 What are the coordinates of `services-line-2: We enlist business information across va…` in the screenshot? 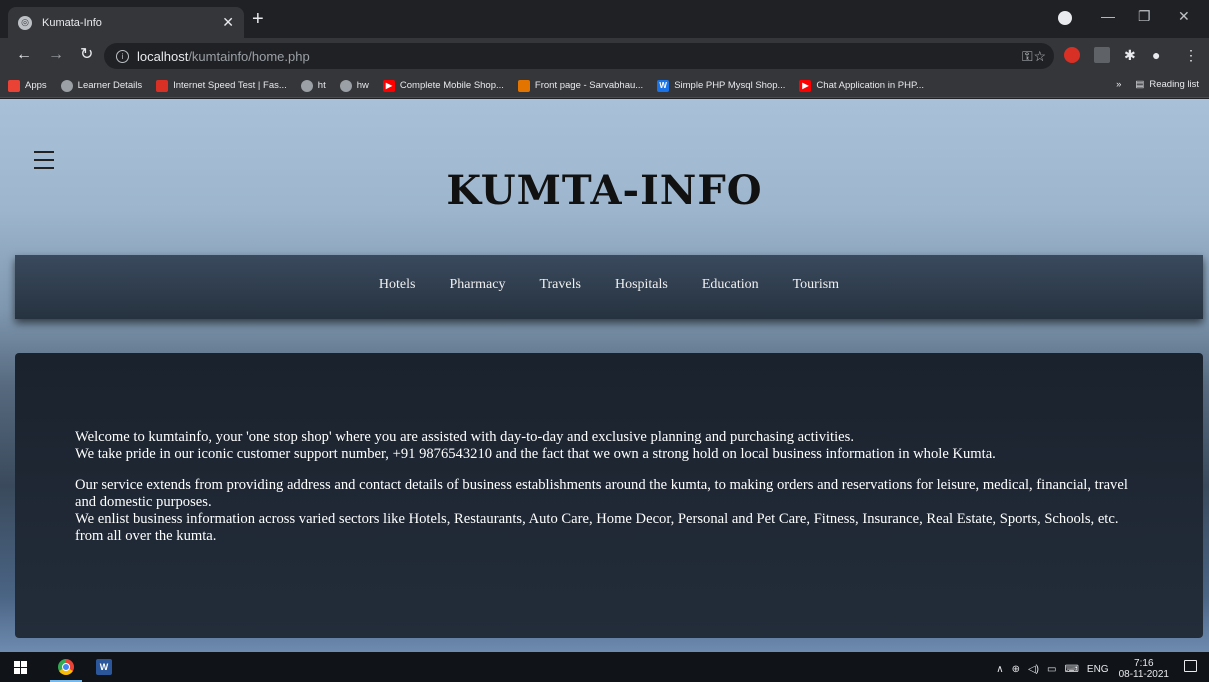 It's located at (597, 527).